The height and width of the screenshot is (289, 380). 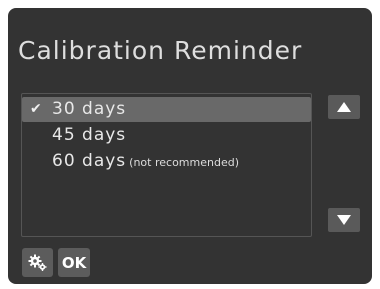 I want to click on scroll-down-icon, so click(x=344, y=220).